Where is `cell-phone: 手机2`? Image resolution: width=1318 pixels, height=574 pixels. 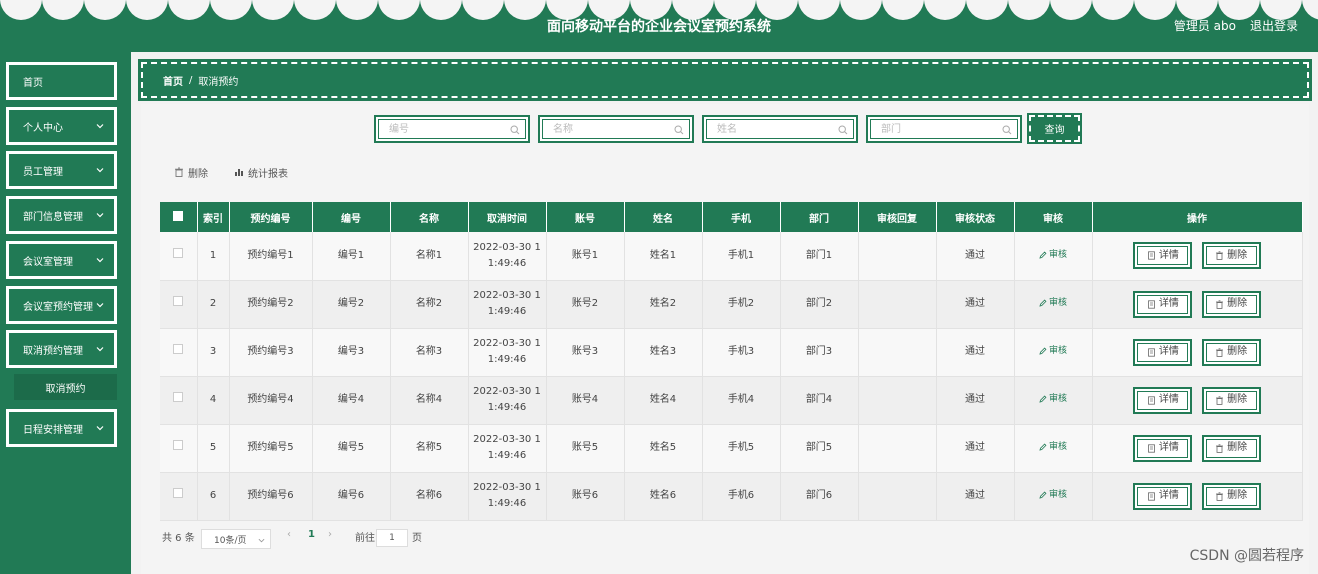 cell-phone: 手机2 is located at coordinates (741, 304).